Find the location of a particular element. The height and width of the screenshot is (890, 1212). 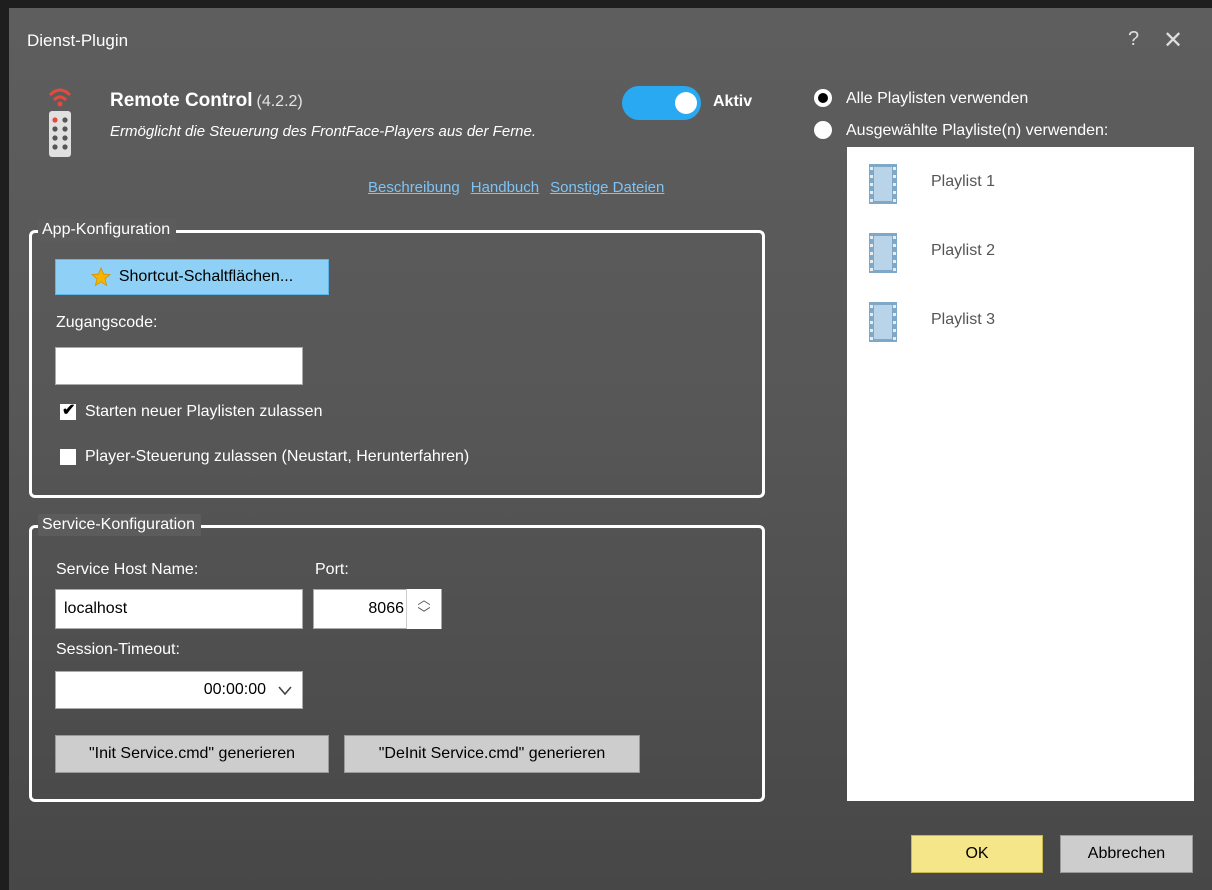

playlist-label: Playlist 1 is located at coordinates (963, 181).